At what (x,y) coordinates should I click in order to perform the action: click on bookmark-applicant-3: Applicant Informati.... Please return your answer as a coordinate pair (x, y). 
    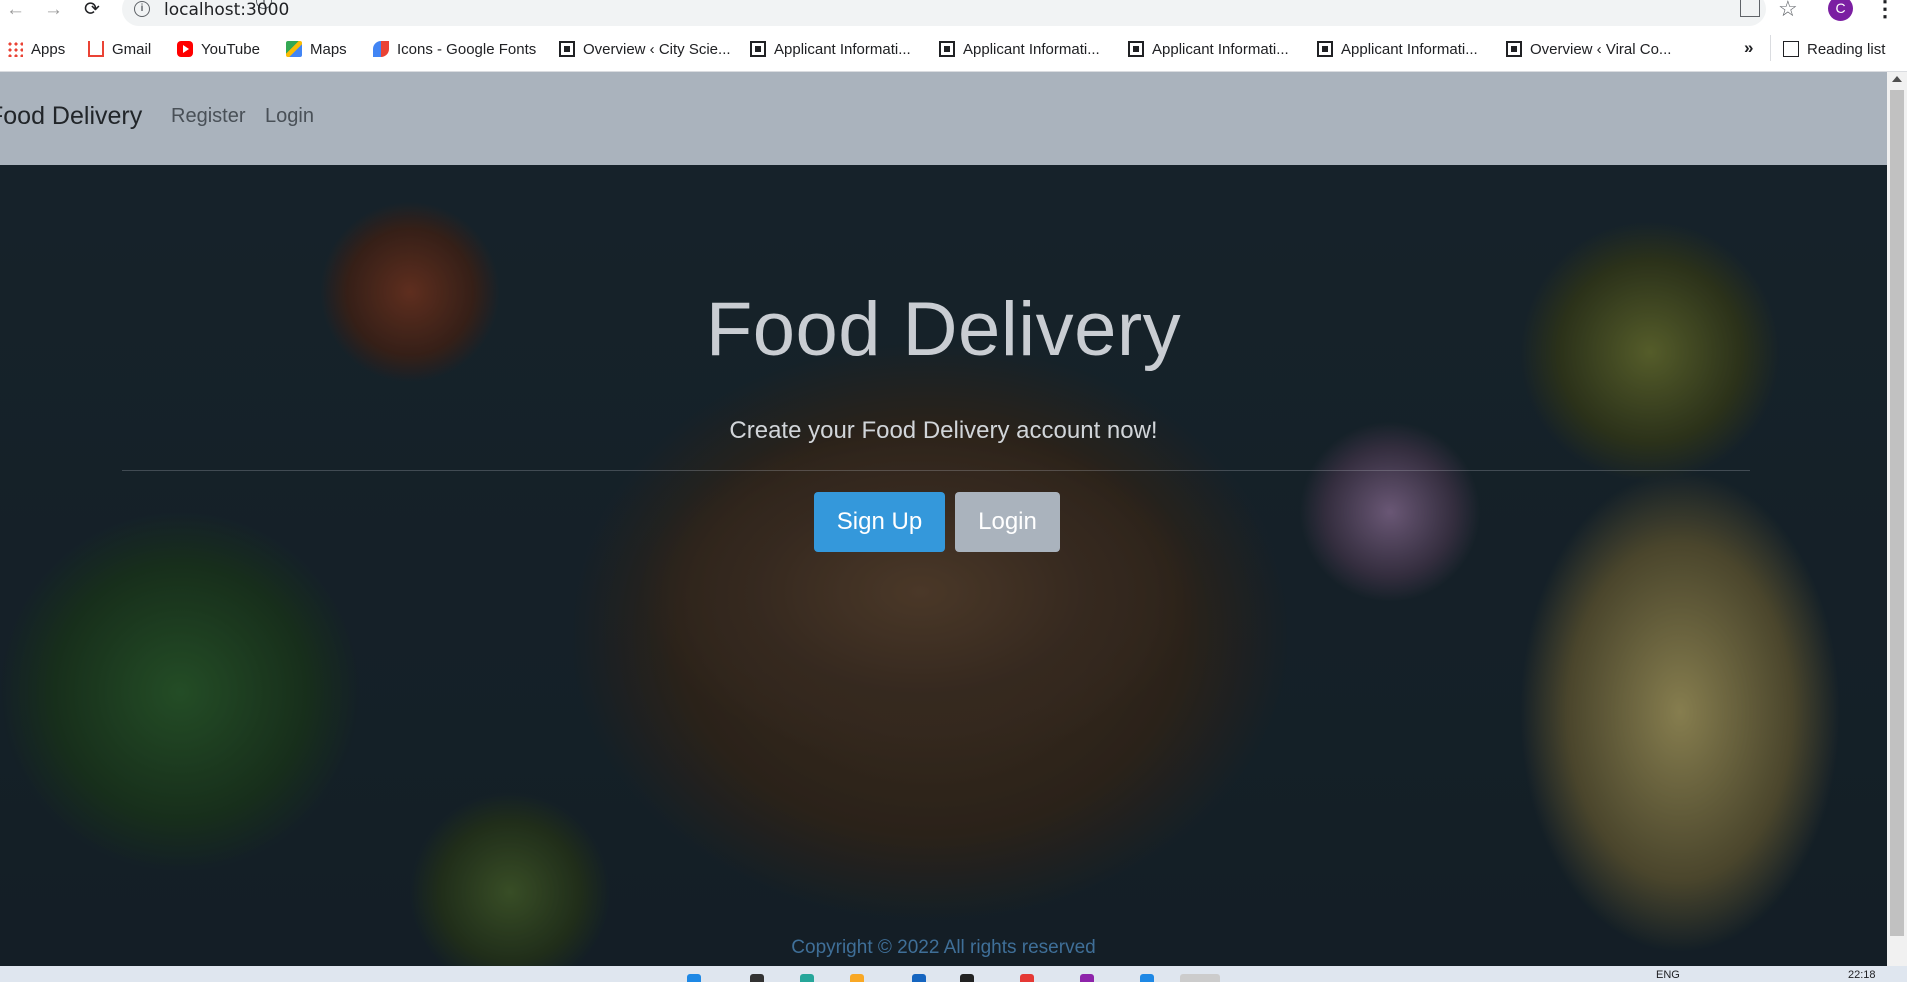
    Looking at the image, I should click on (1208, 50).